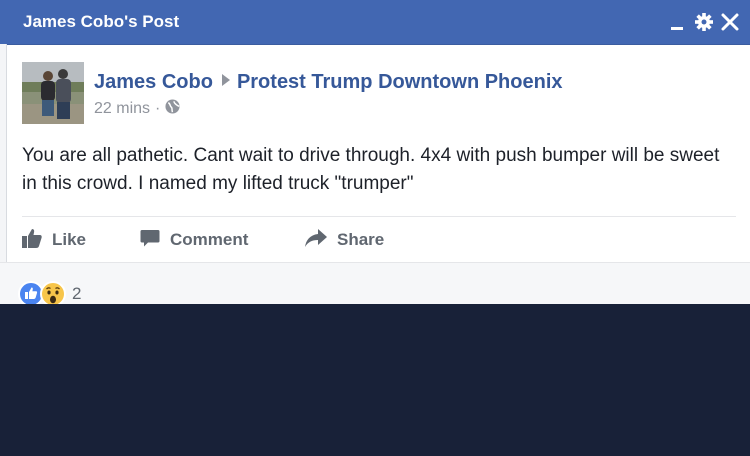 The width and height of the screenshot is (750, 456). I want to click on post-meta: 22 mins ·, so click(137, 109).